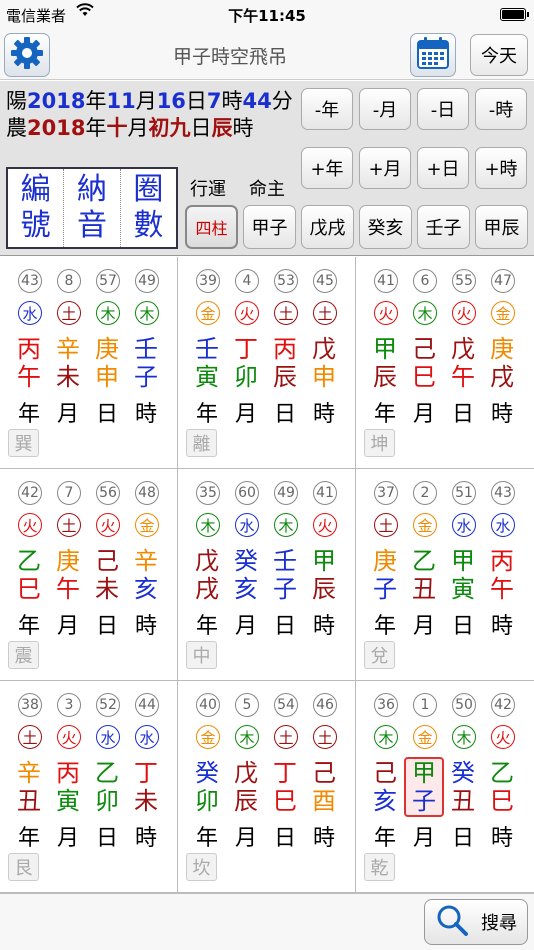  I want to click on trigram-cell: 36 木己亥年 1 金甲子月 50 木癸丑日 42 火乙巳時乾, so click(445, 787).